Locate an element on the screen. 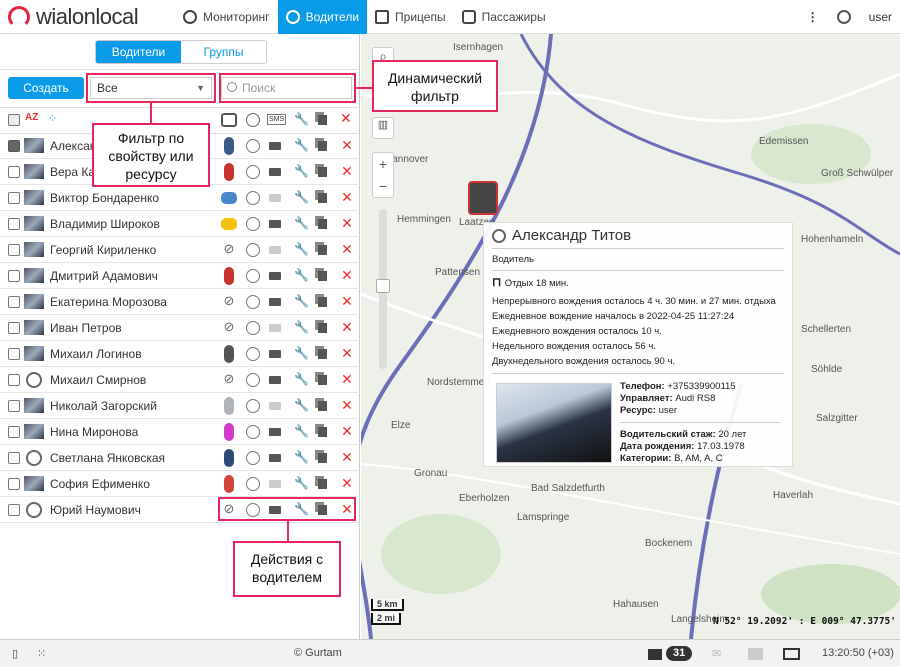  driver-row: Николай Загорский 🔧 ✕ is located at coordinates (180, 406).